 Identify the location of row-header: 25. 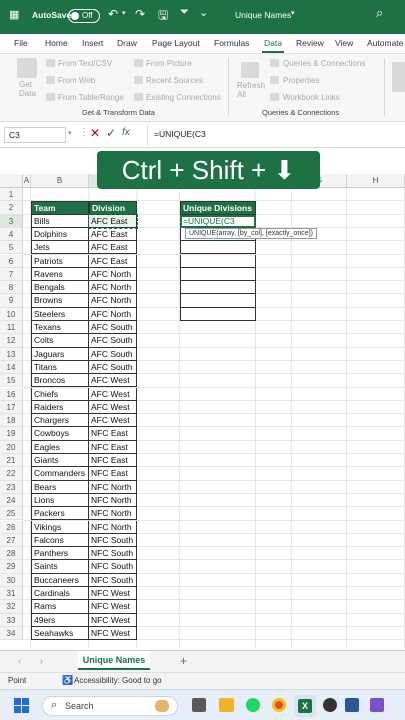
(11, 514).